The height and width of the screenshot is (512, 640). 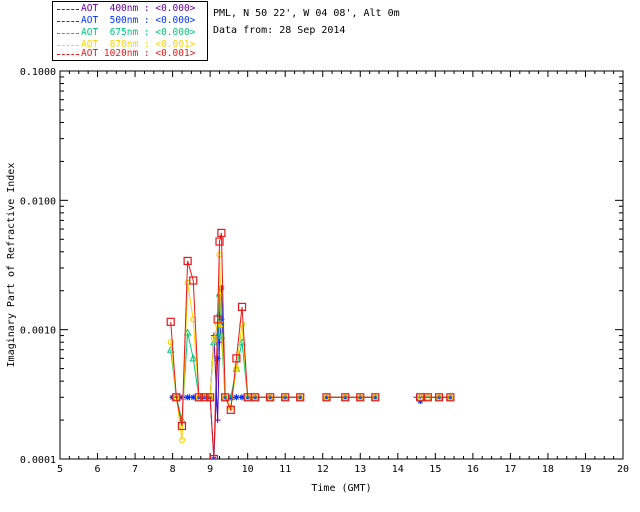 I want to click on series-1-line, so click(x=236, y=373).